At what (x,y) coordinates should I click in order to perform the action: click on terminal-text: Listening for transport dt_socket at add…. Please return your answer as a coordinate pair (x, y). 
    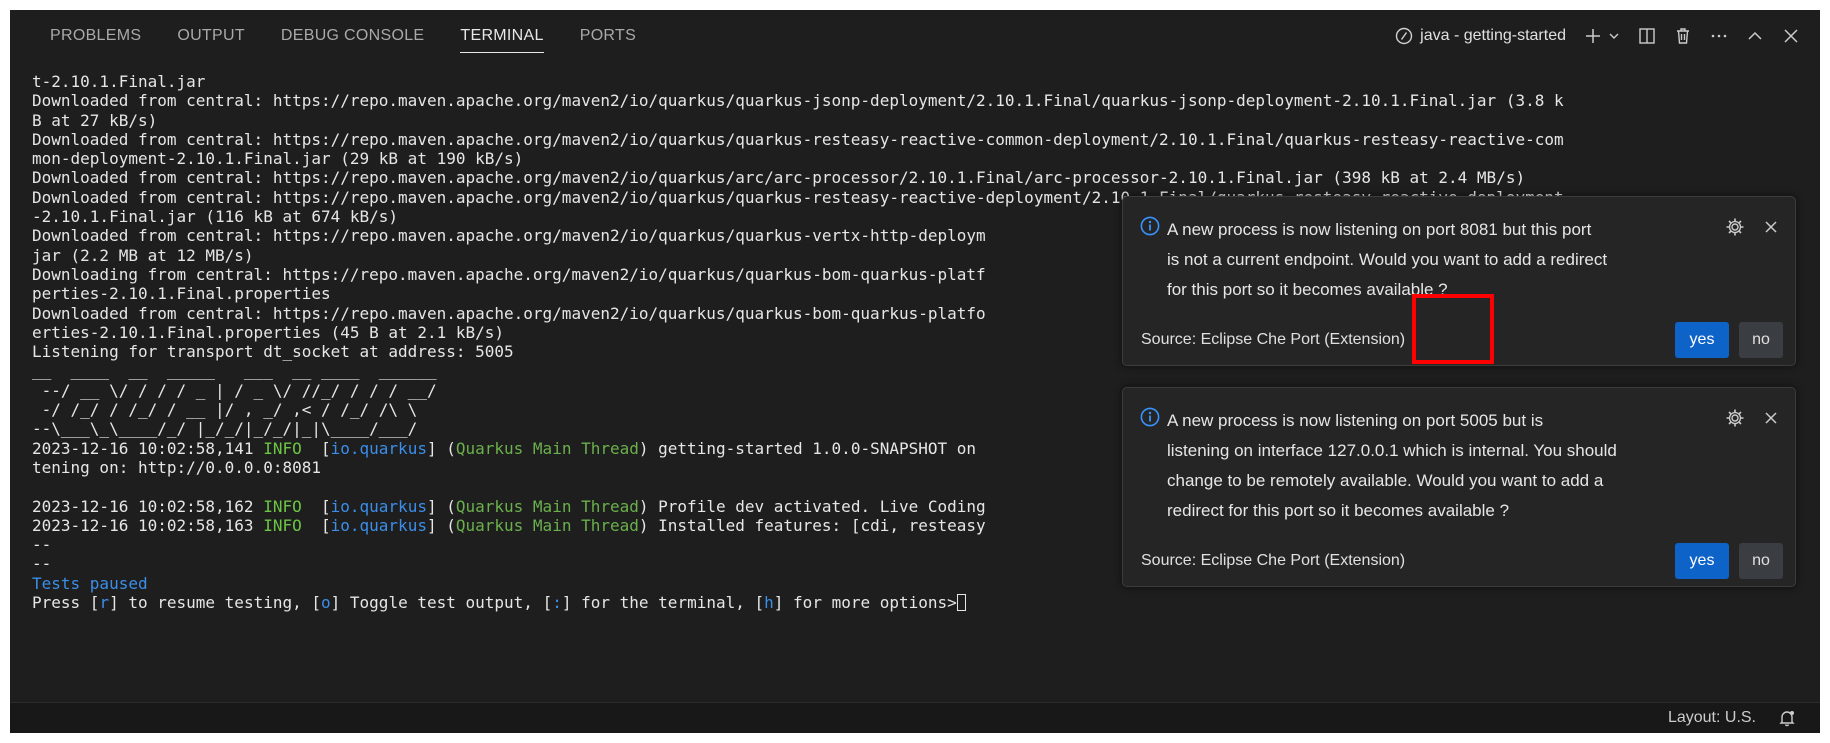
    Looking at the image, I should click on (273, 352).